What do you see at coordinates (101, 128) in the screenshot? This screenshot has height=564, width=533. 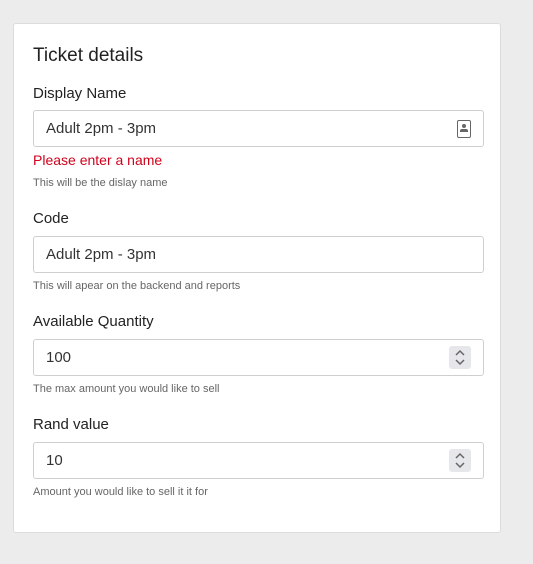 I see `display-name-value: Adult 2pm - 3pm` at bounding box center [101, 128].